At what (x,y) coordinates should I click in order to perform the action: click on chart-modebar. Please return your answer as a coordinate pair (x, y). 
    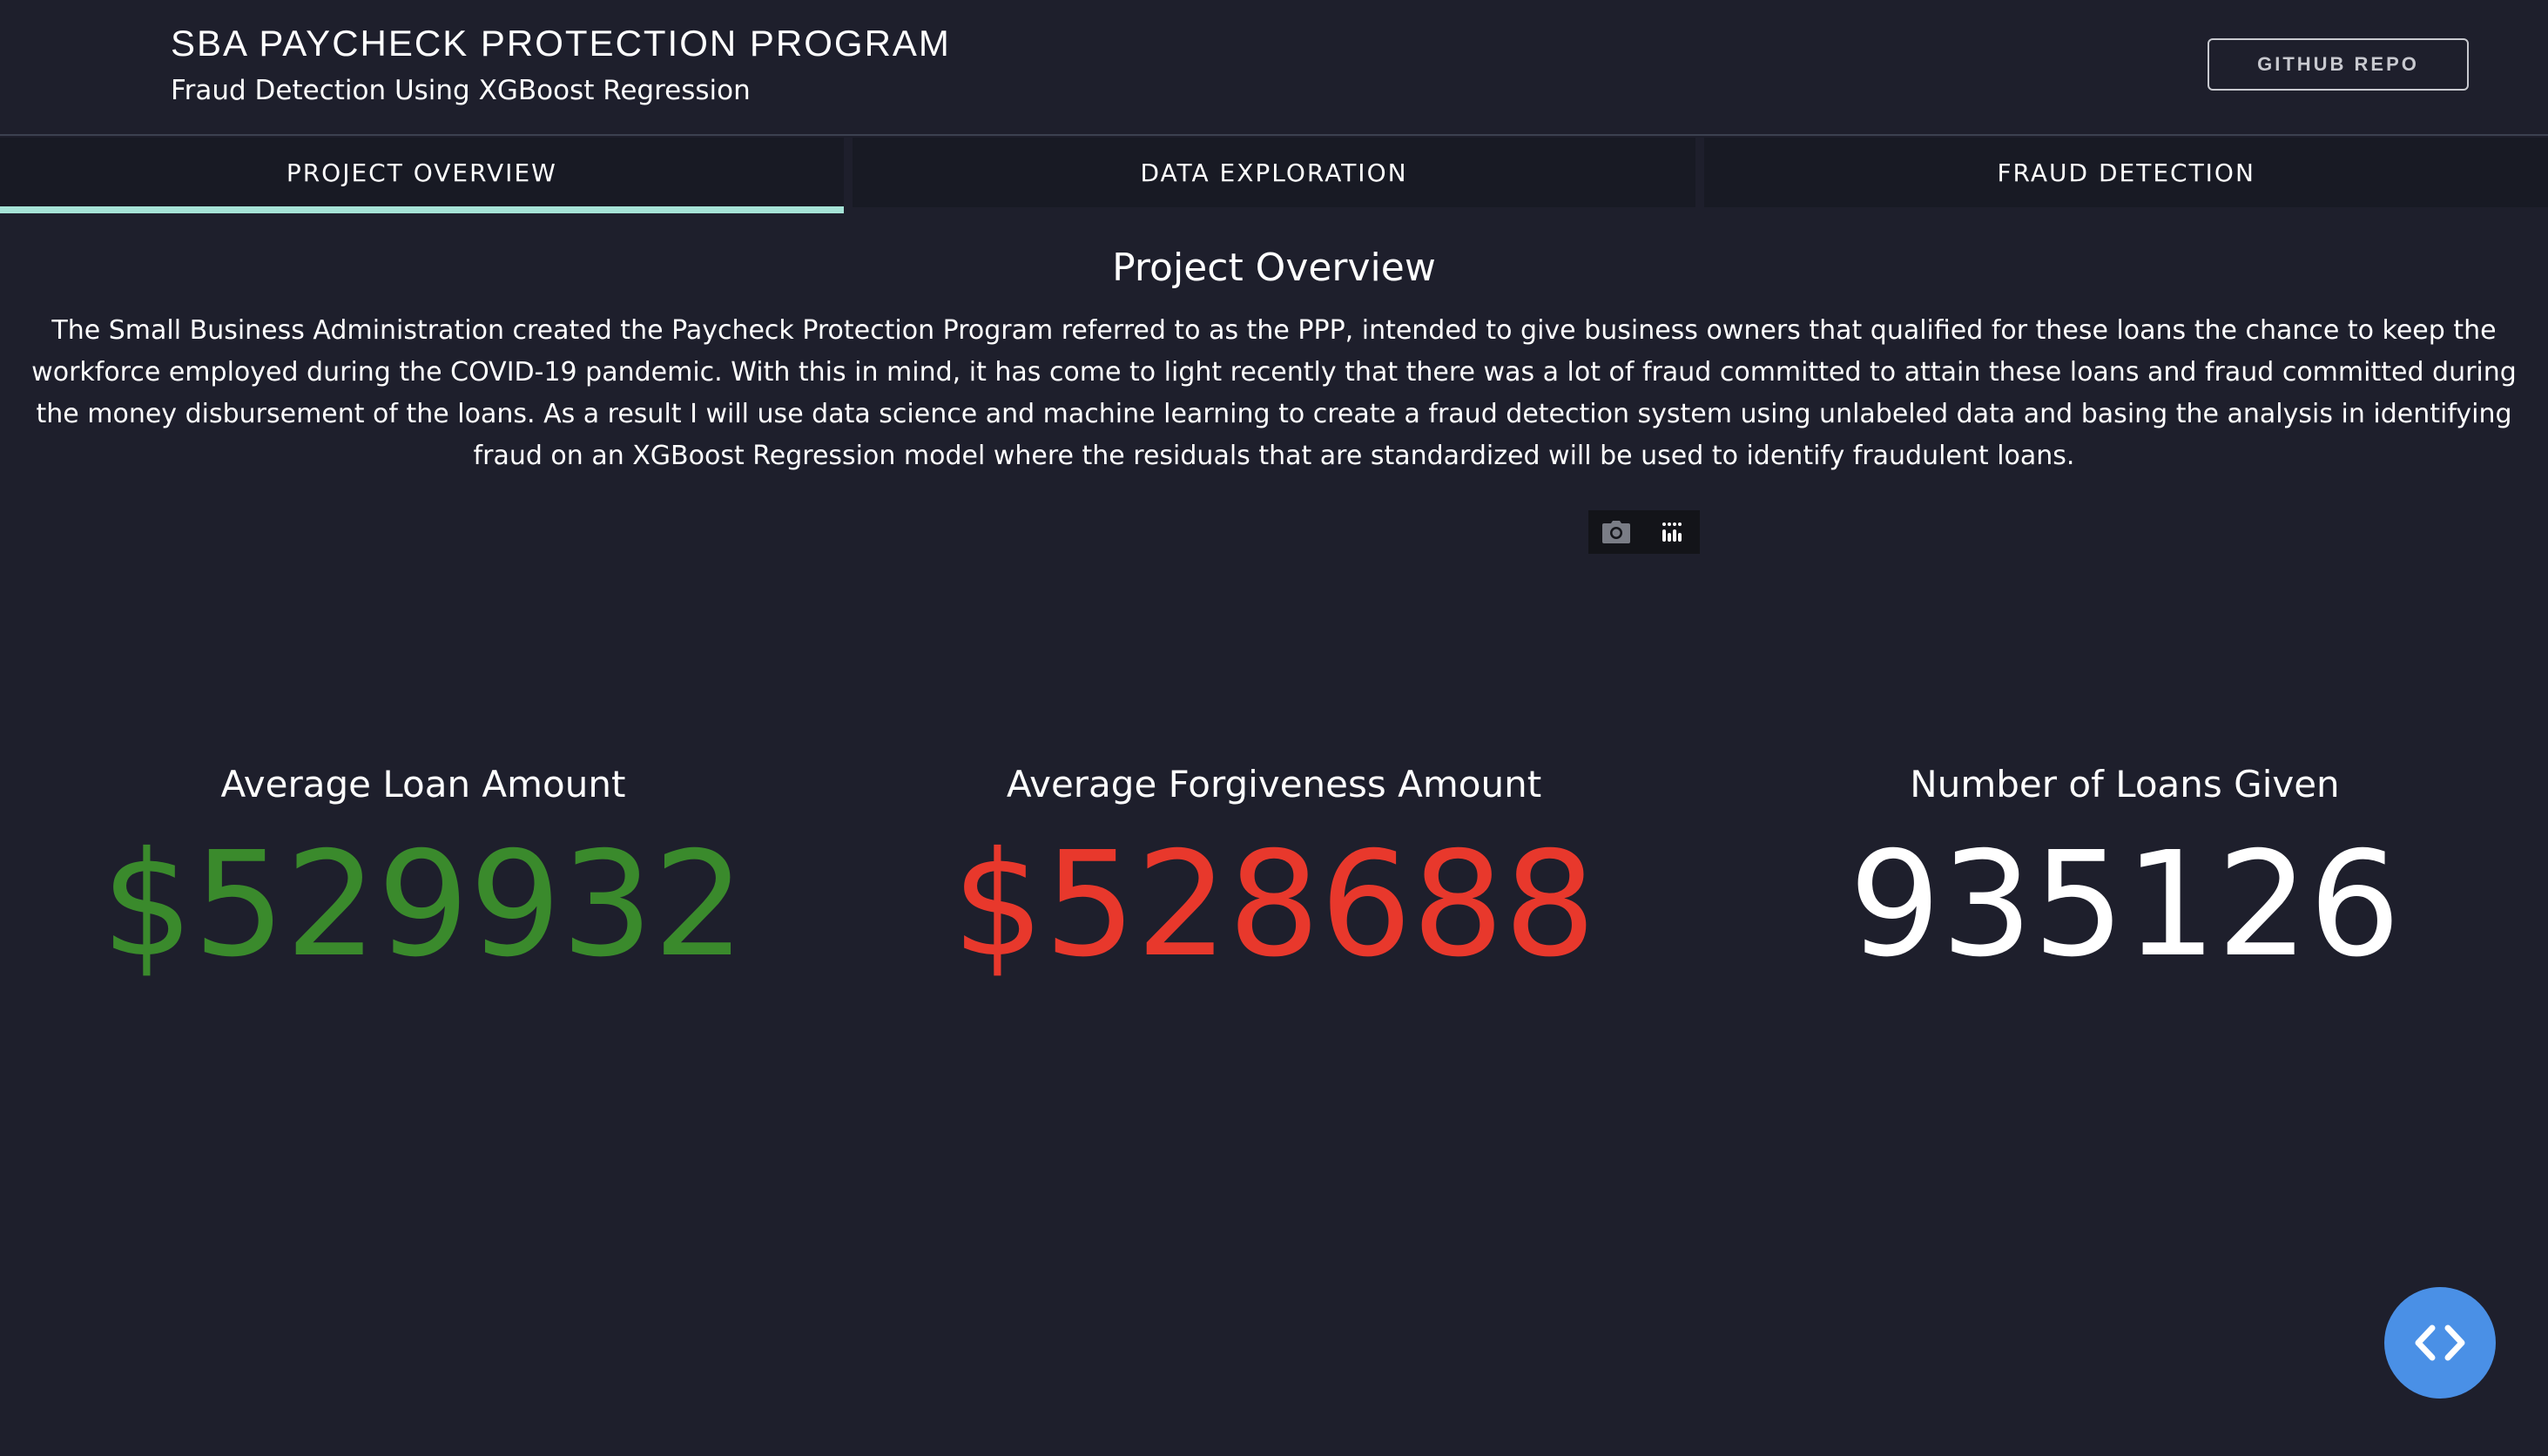
    Looking at the image, I should click on (1644, 532).